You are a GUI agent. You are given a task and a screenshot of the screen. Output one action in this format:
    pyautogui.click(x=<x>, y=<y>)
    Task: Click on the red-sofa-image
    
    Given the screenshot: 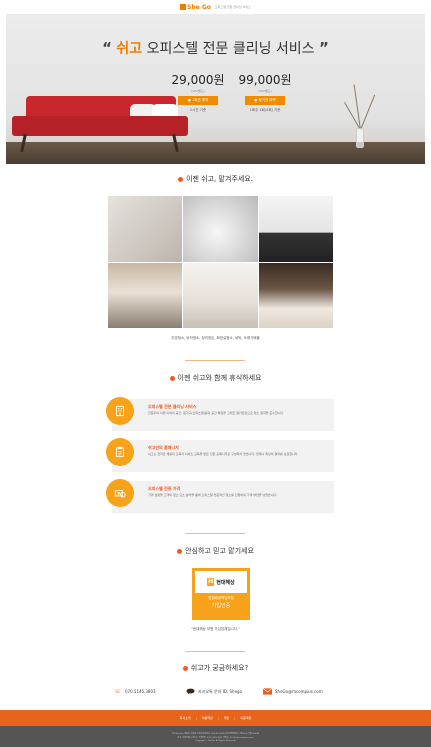 What is the action you would take?
    pyautogui.click(x=100, y=125)
    